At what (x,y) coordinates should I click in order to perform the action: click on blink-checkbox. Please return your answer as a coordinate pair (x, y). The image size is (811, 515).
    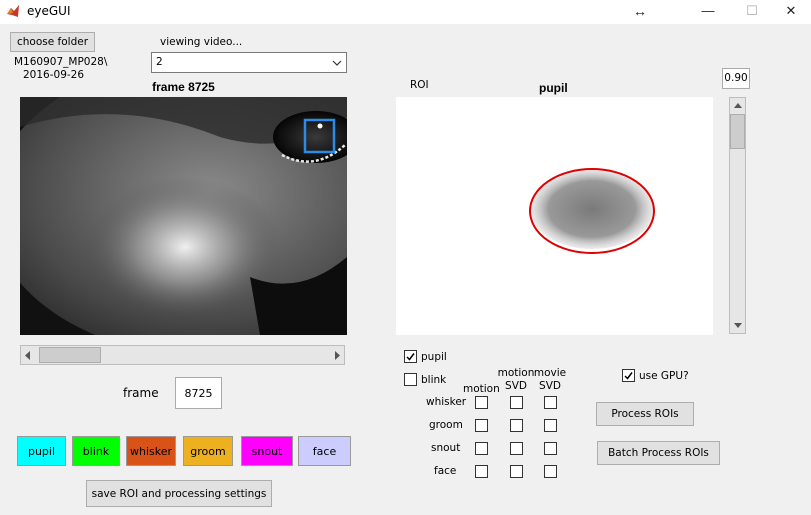
    Looking at the image, I should click on (410, 379).